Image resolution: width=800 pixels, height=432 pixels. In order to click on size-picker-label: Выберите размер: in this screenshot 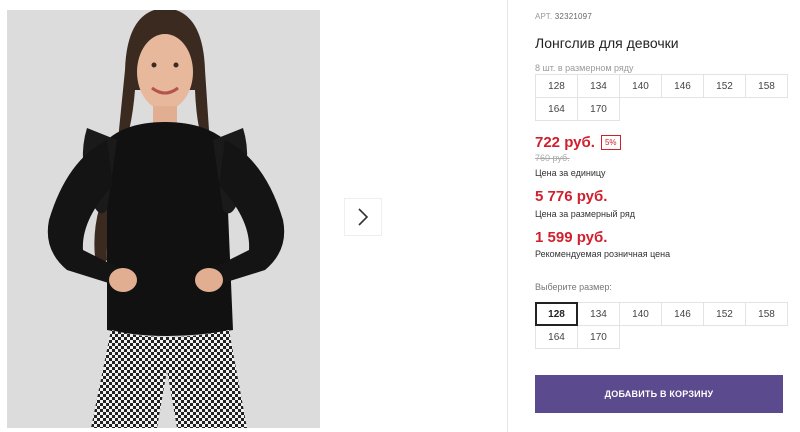, I will do `click(573, 287)`.